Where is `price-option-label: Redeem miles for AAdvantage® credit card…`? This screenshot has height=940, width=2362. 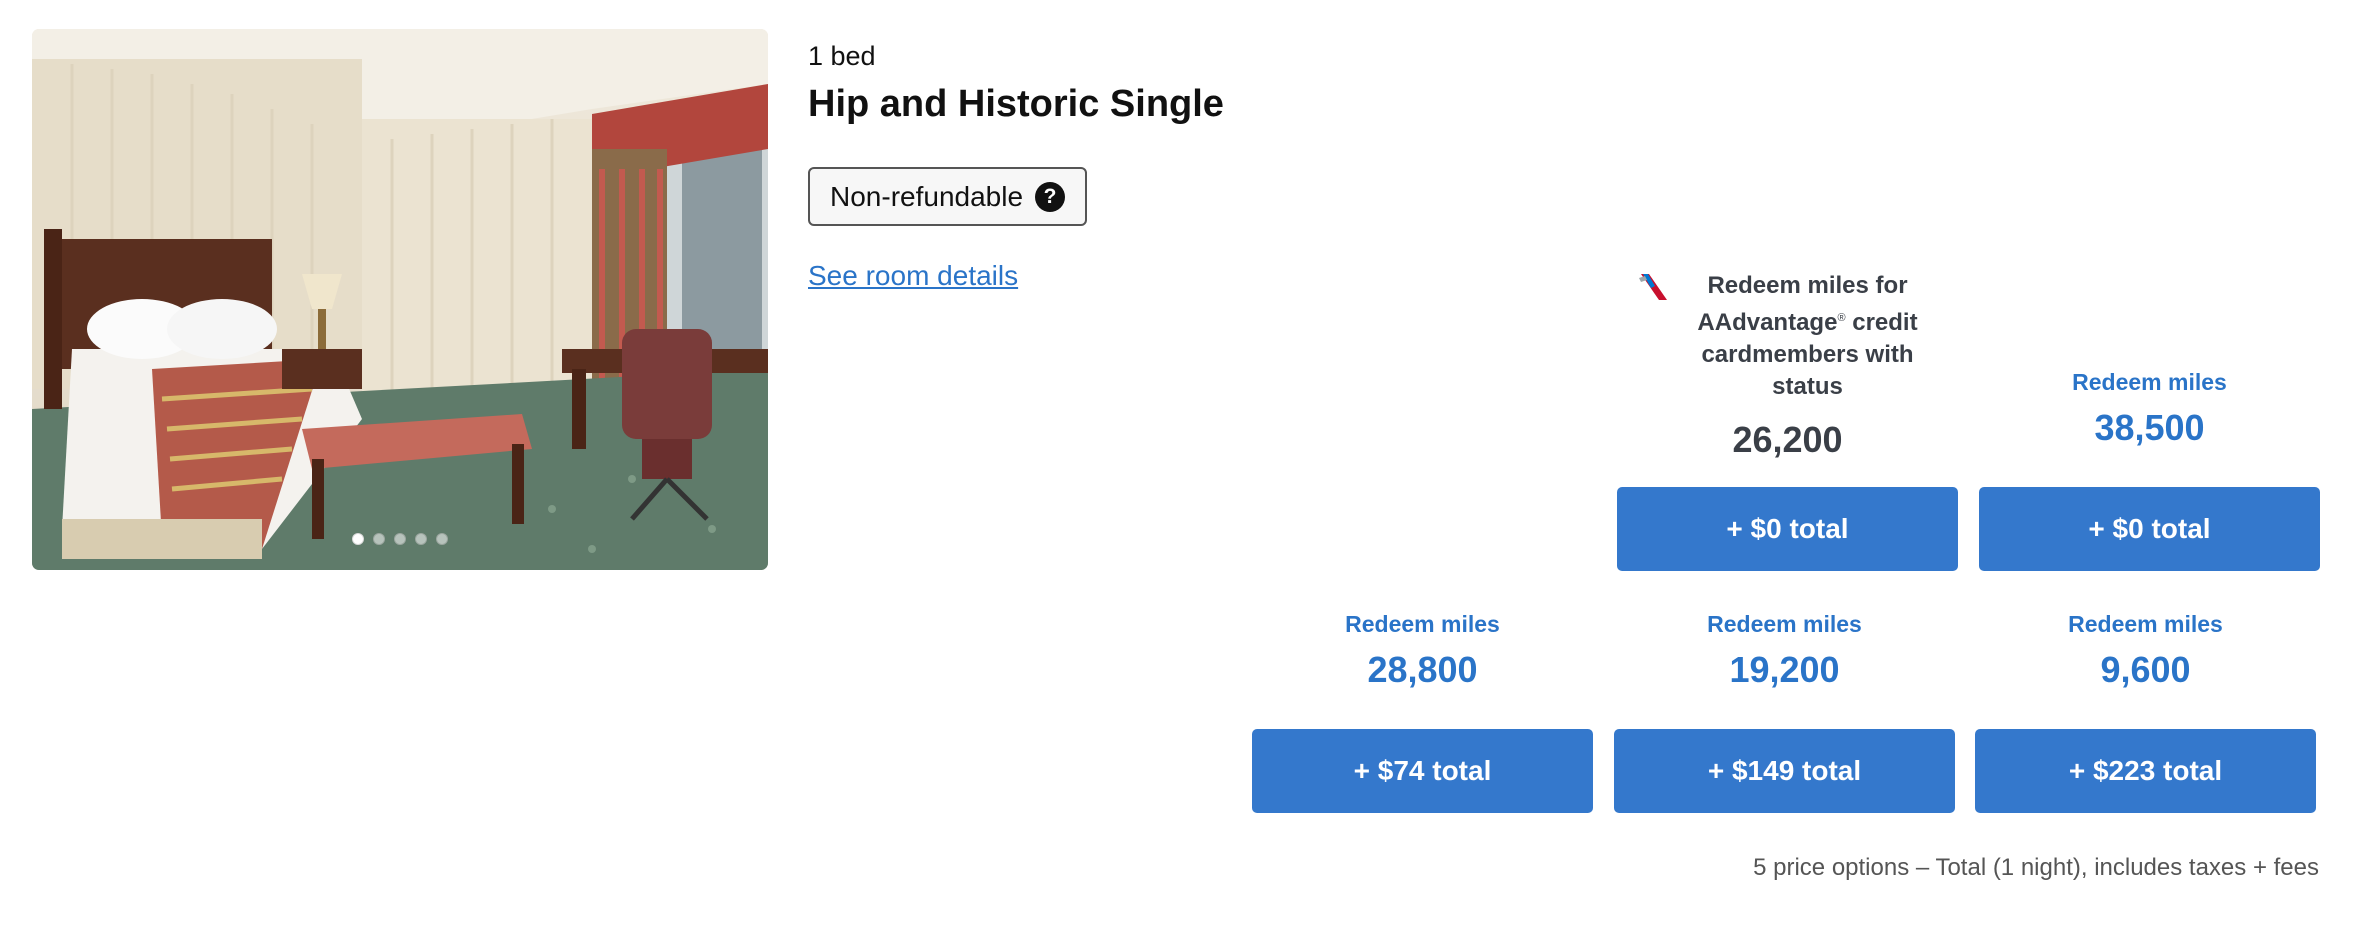 price-option-label: Redeem miles for AAdvantage® credit card… is located at coordinates (1787, 336).